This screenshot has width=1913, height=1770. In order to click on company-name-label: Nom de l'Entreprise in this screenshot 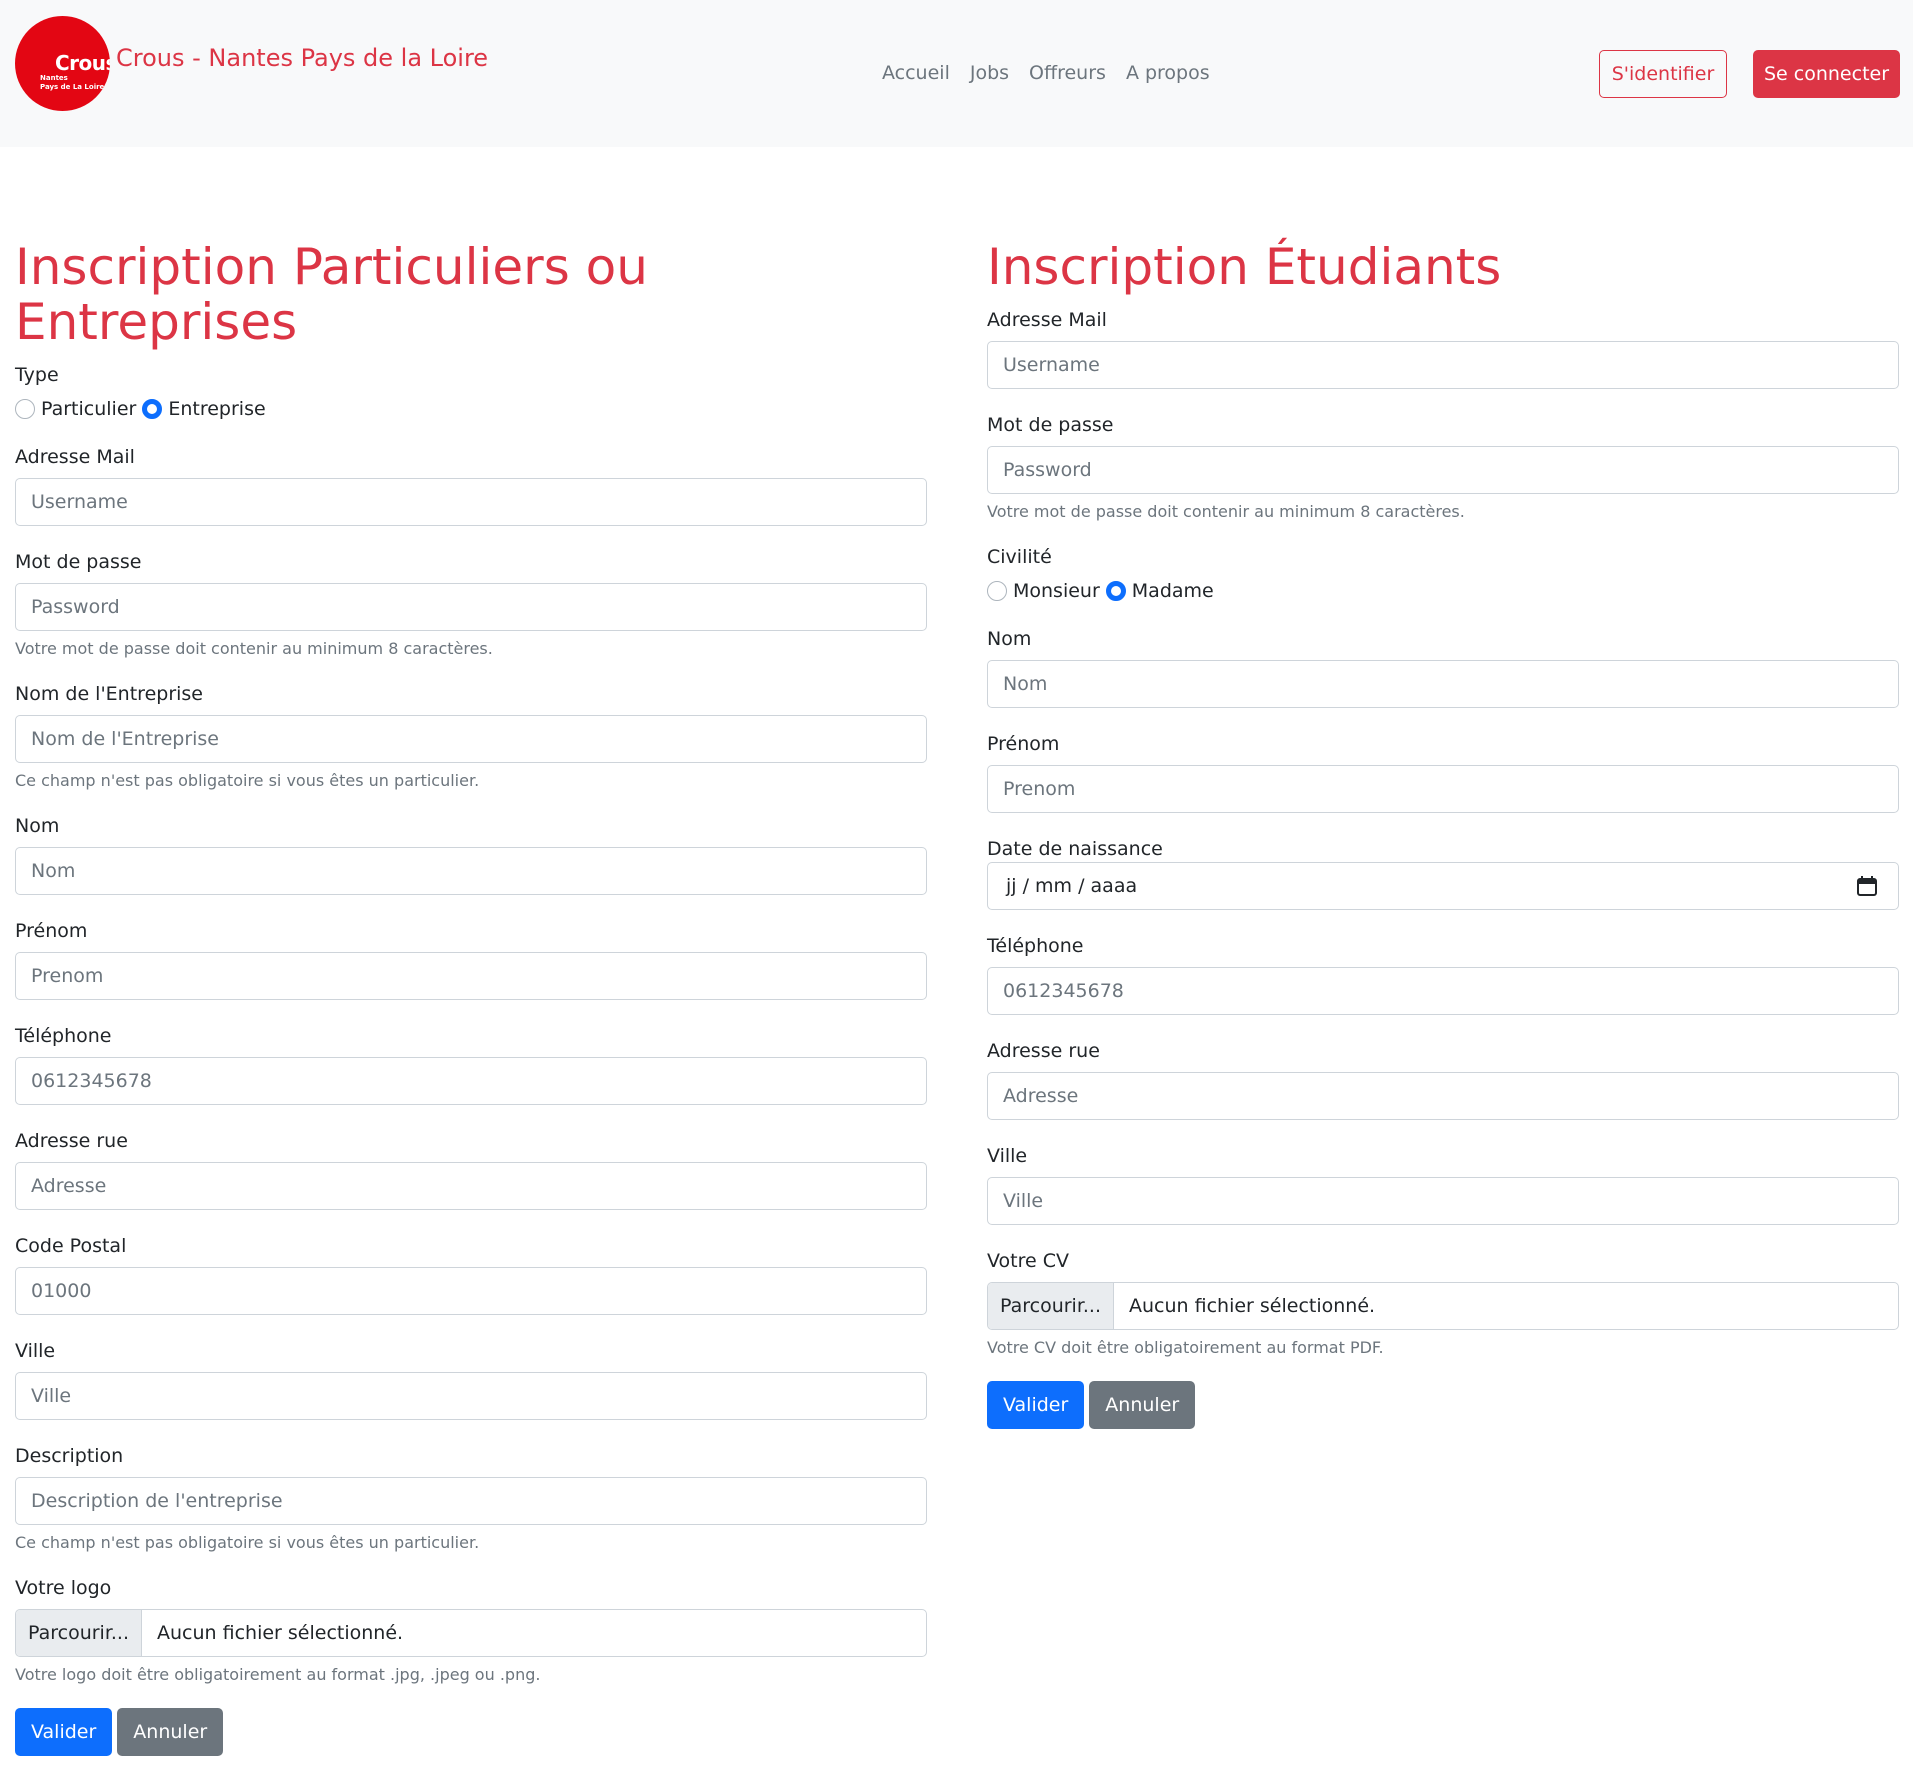, I will do `click(109, 694)`.